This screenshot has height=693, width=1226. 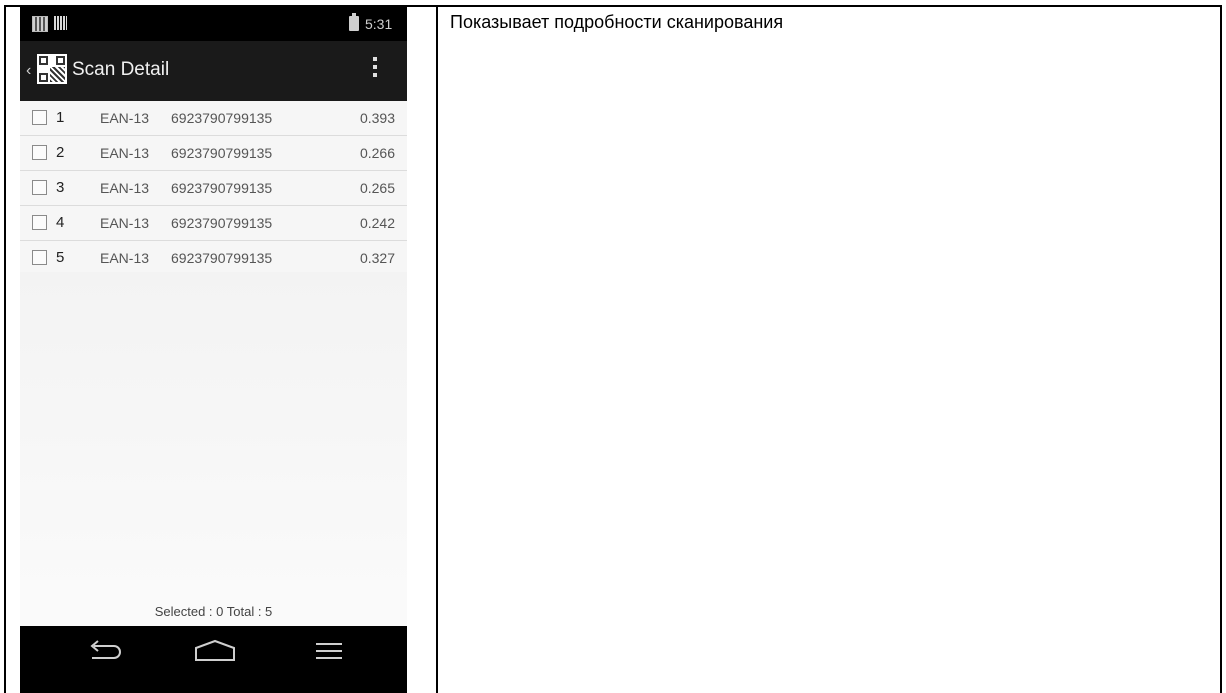 What do you see at coordinates (60, 257) in the screenshot?
I see `row-index: 5` at bounding box center [60, 257].